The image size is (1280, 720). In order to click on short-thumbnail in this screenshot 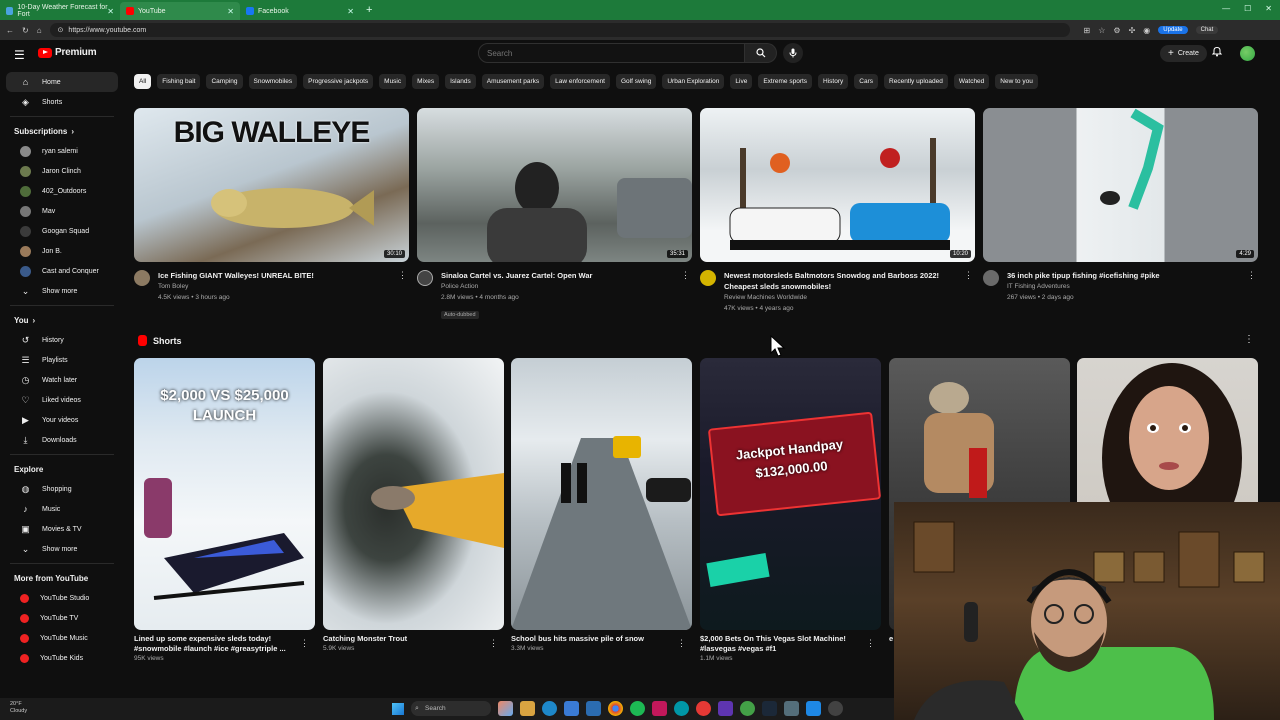, I will do `click(413, 494)`.